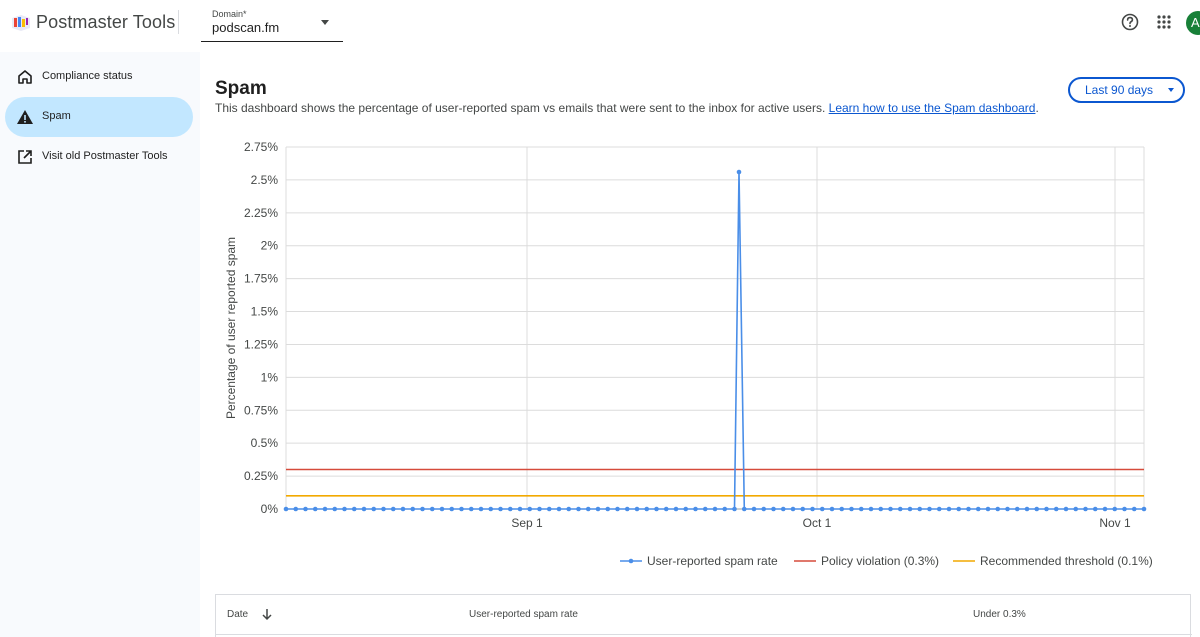 This screenshot has height=637, width=1200. What do you see at coordinates (21, 23) in the screenshot?
I see `postmaster-logo-icon` at bounding box center [21, 23].